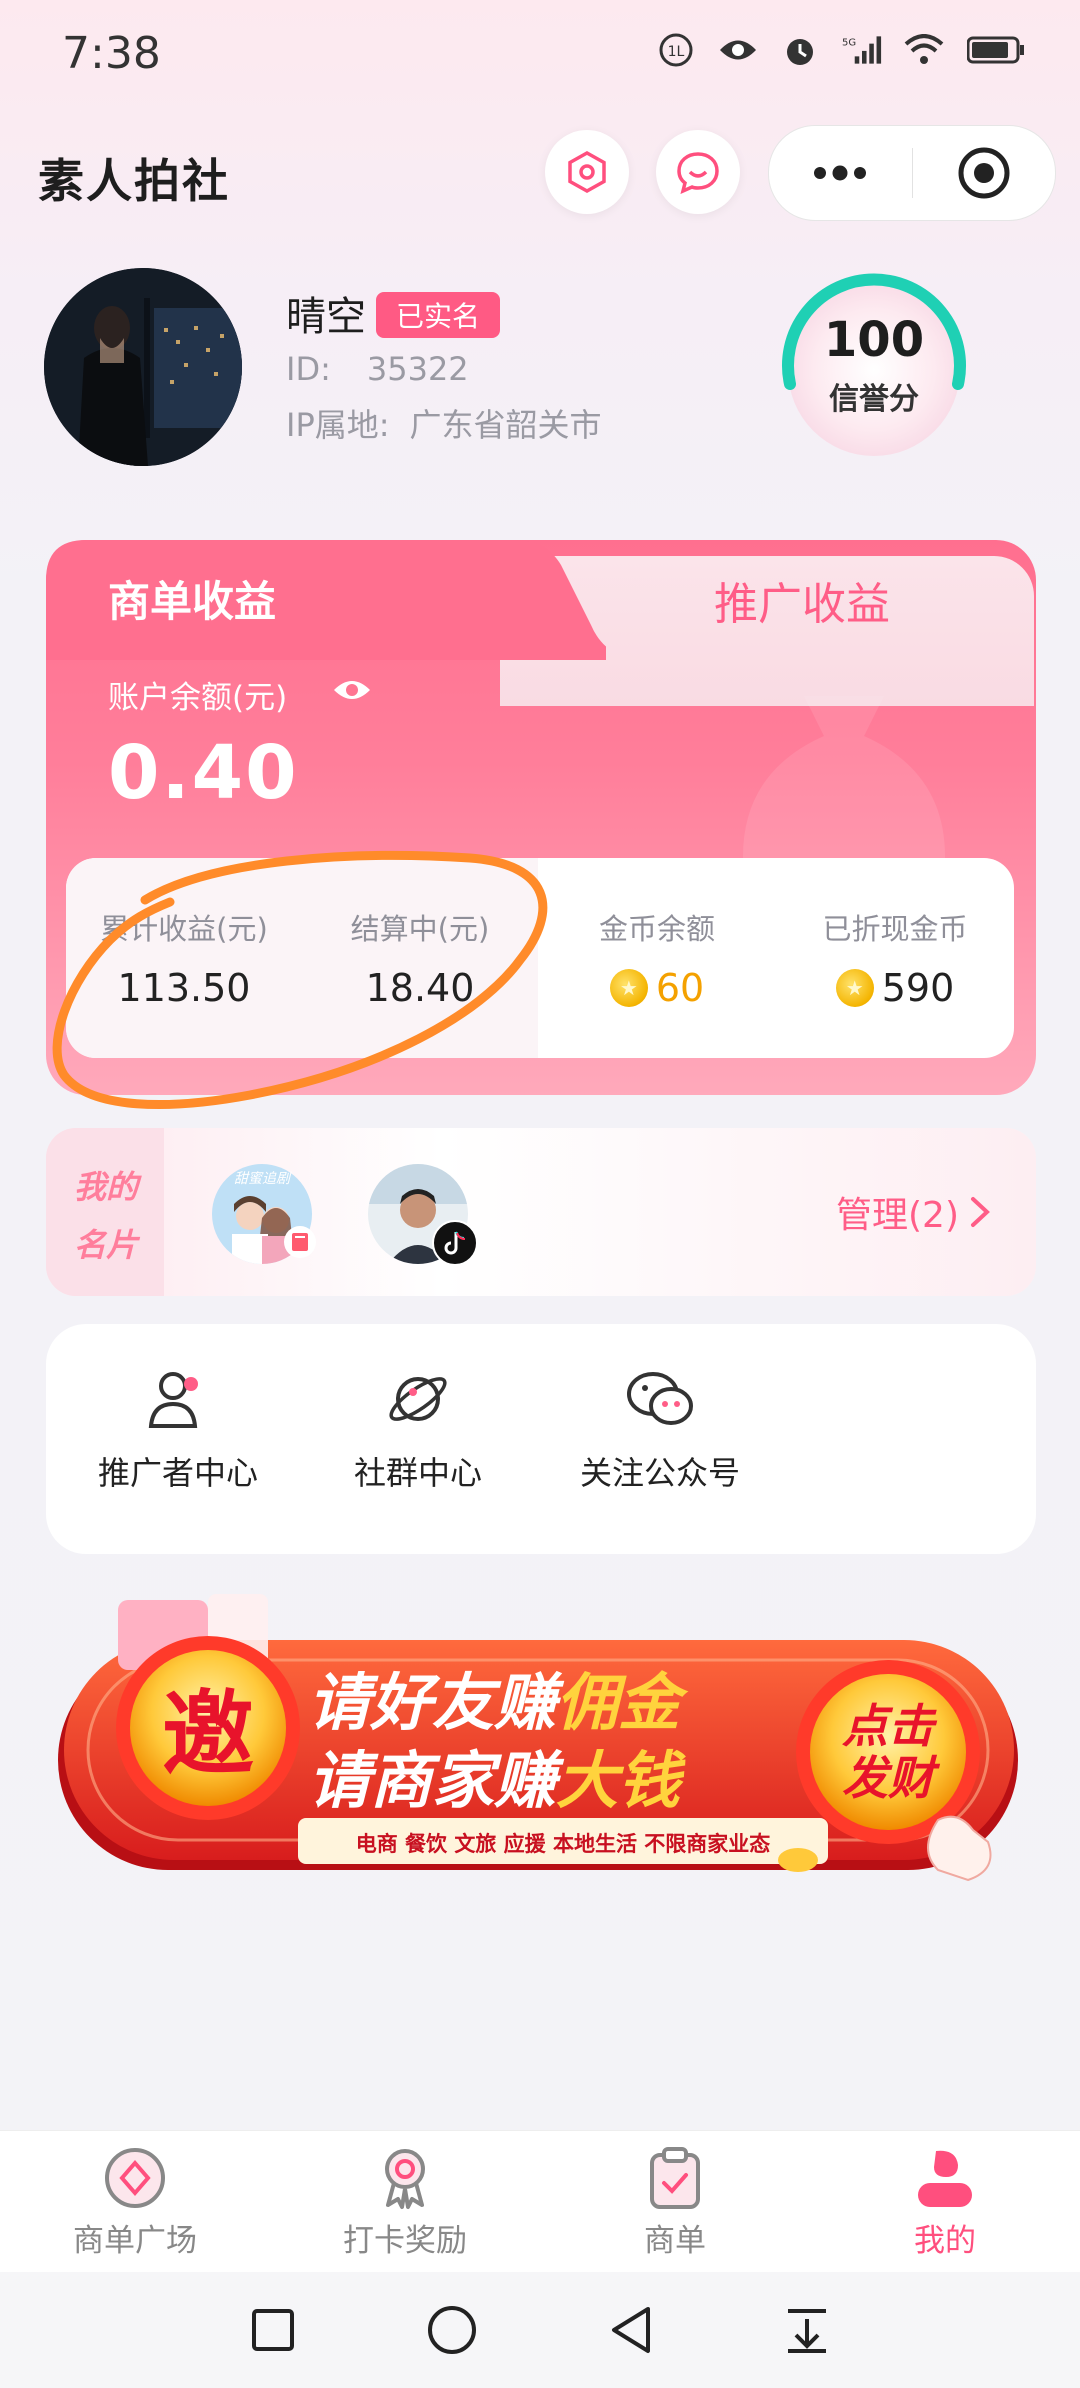 The height and width of the screenshot is (2388, 1080). What do you see at coordinates (680, 988) in the screenshot?
I see `stat-value: 60` at bounding box center [680, 988].